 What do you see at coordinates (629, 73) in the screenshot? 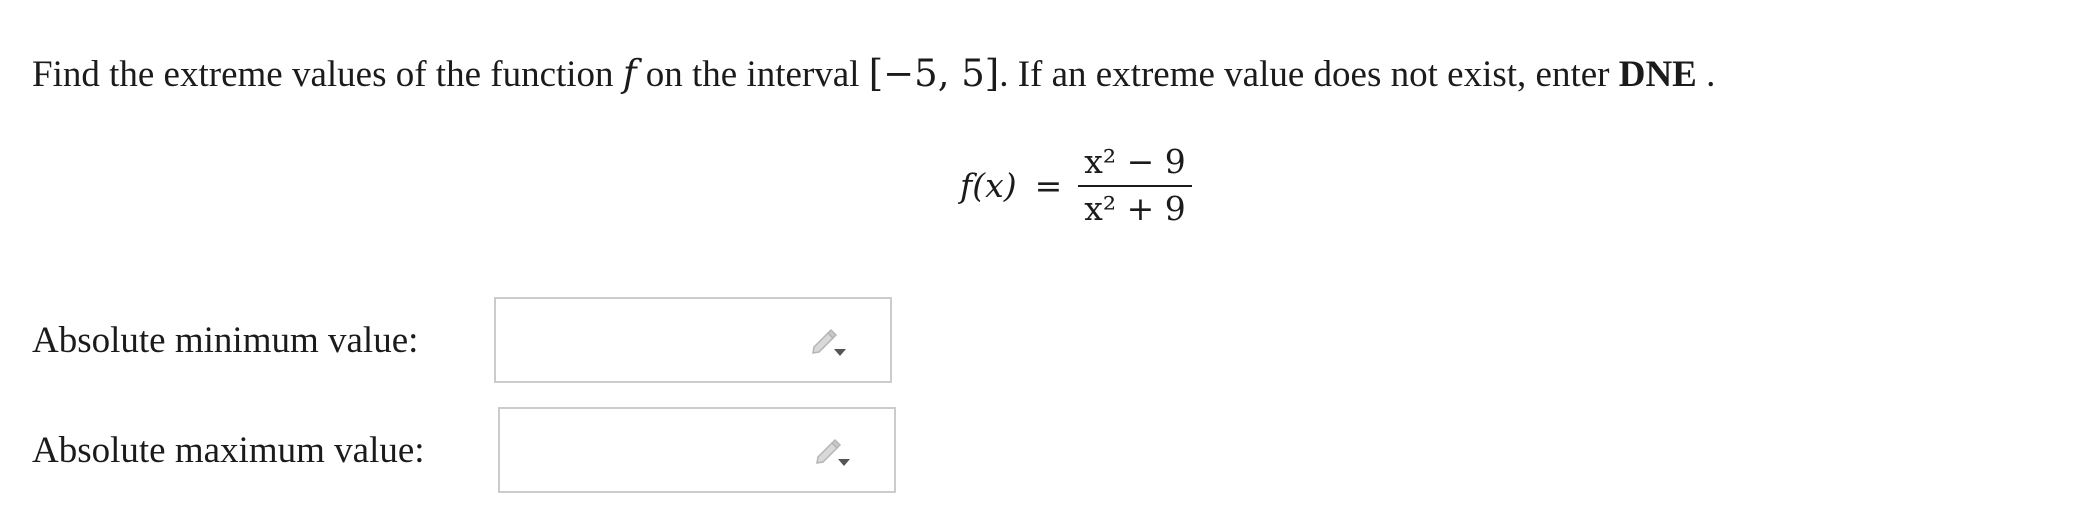
I see `function-symbol: f` at bounding box center [629, 73].